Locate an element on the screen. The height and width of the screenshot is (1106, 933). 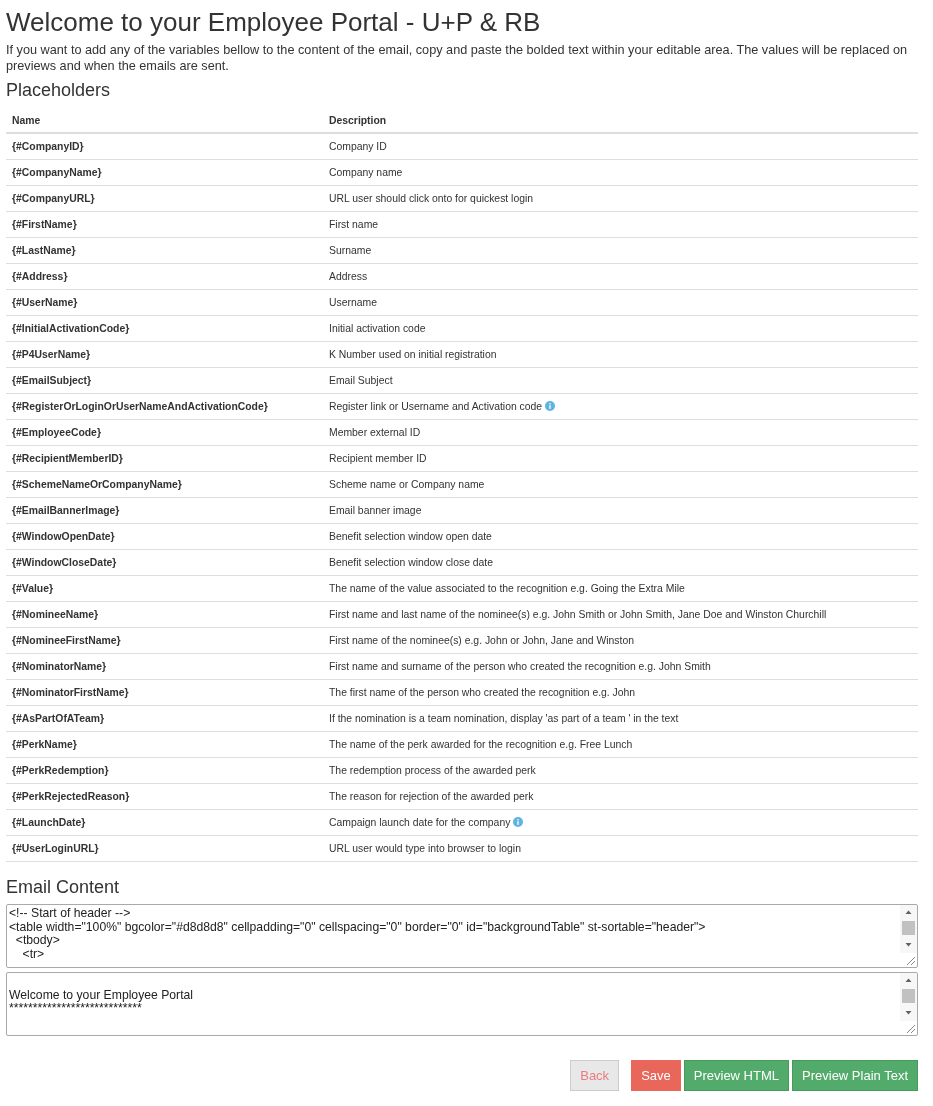
section-heading: Email Content is located at coordinates (63, 887).